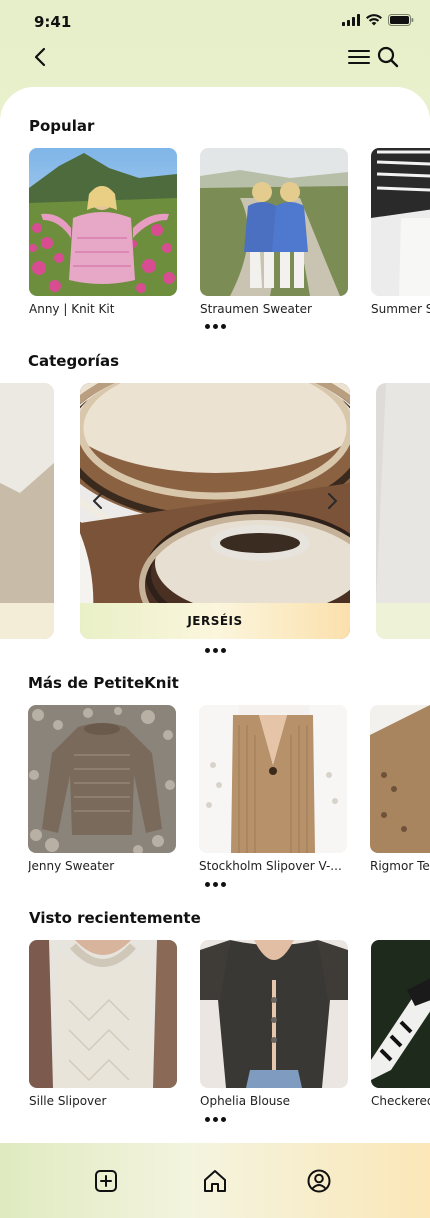  I want to click on category-card-prev, so click(27, 511).